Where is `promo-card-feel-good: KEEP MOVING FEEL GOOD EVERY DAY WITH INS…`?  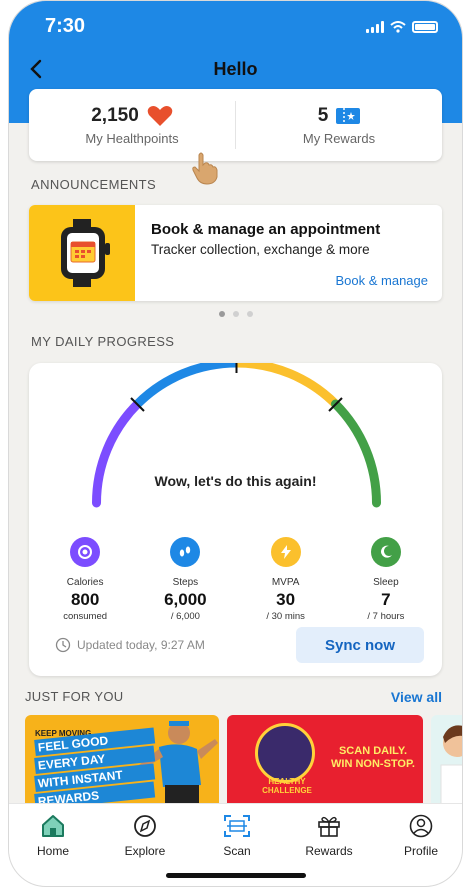
promo-card-feel-good: KEEP MOVING FEEL GOOD EVERY DAY WITH INS… is located at coordinates (122, 761).